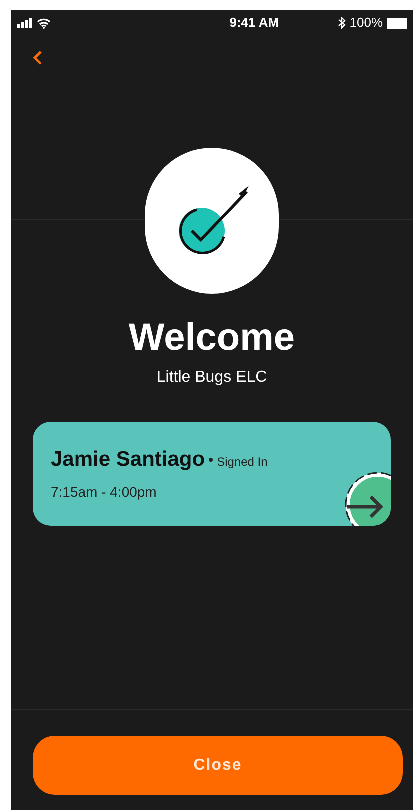 Image resolution: width=413 pixels, height=810 pixels. What do you see at coordinates (212, 474) in the screenshot?
I see `attendance-card: Jamie Santiago Signed In 7:15am - 4:00pm` at bounding box center [212, 474].